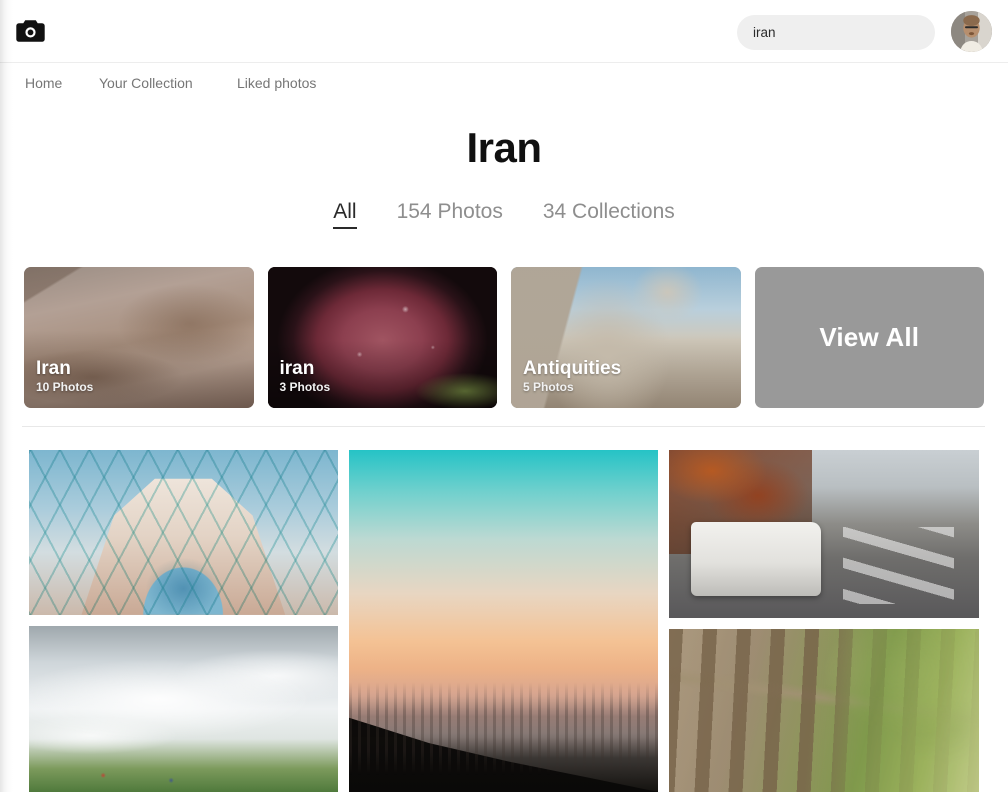 The width and height of the screenshot is (1008, 792). I want to click on nav-item-your-collection: Your Collection, so click(146, 83).